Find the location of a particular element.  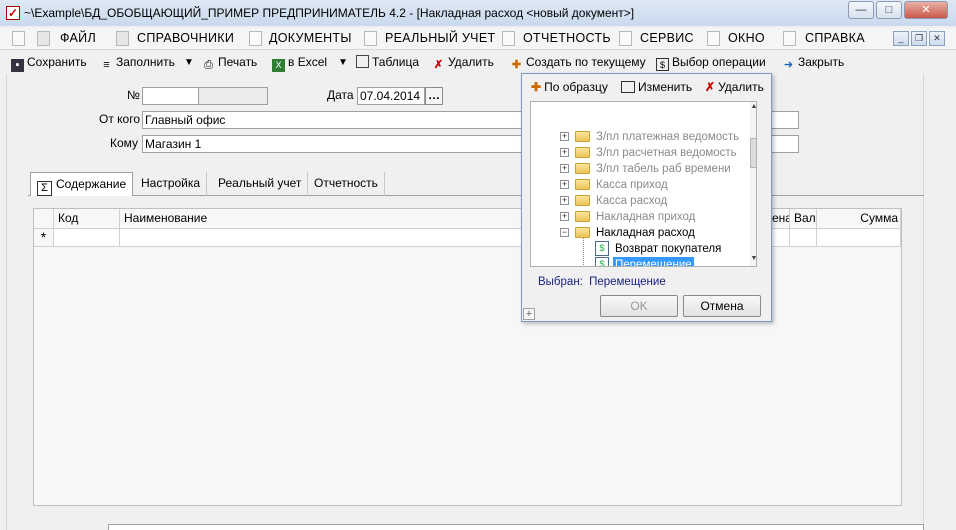

tree-connector is located at coordinates (583, 252).